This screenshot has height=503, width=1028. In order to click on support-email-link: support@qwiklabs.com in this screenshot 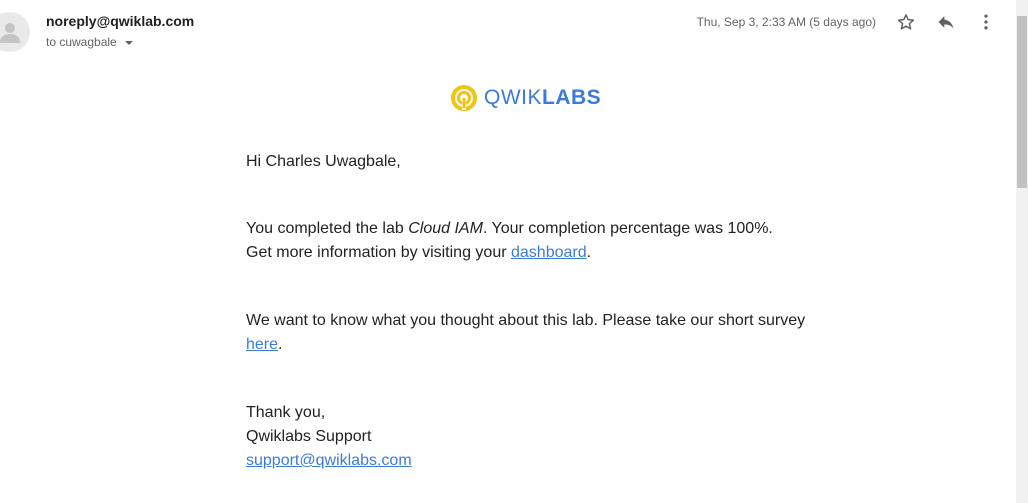, I will do `click(329, 460)`.